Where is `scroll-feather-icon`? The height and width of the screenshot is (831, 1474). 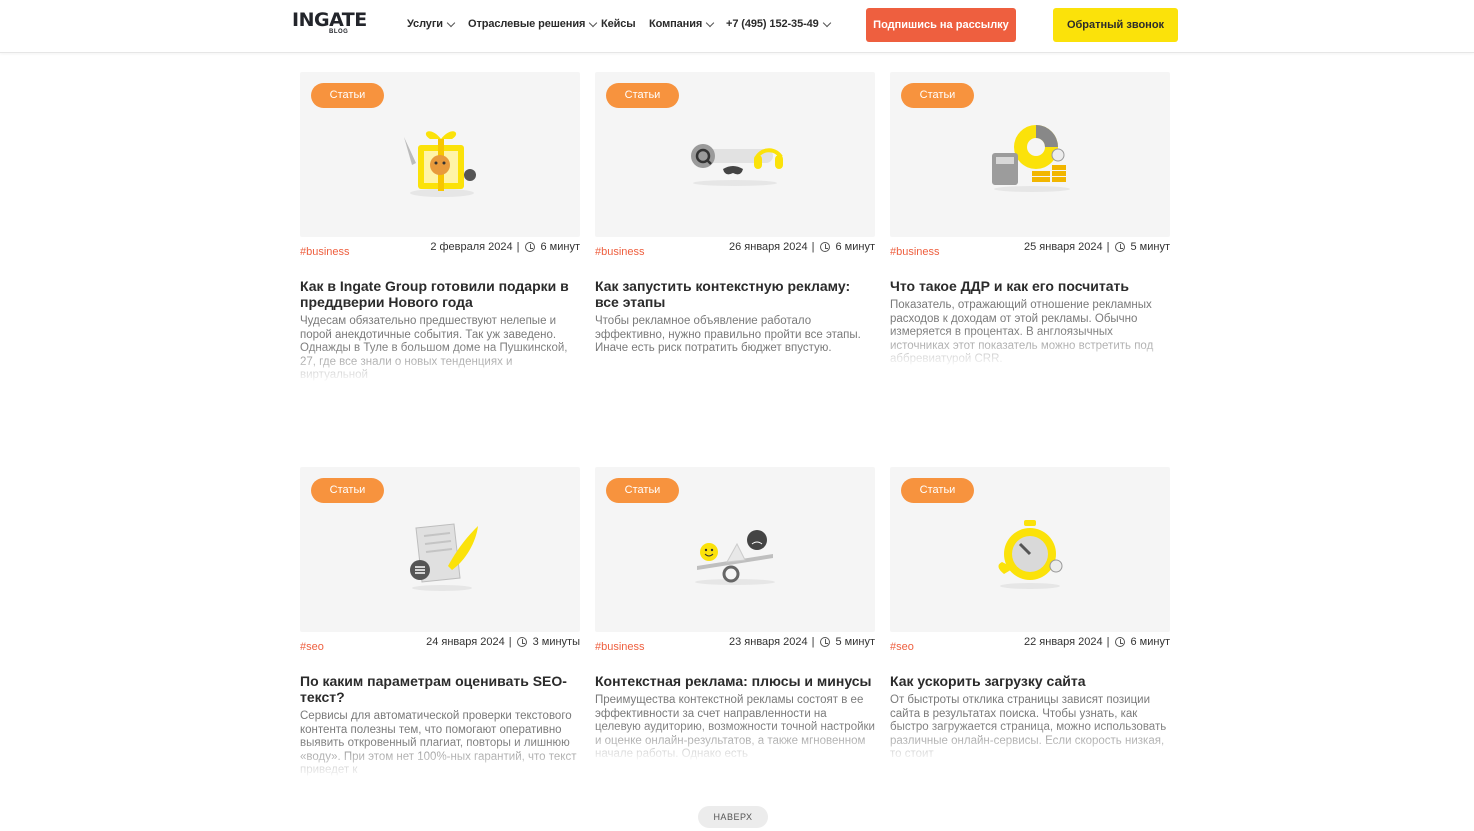
scroll-feather-icon is located at coordinates (444, 557).